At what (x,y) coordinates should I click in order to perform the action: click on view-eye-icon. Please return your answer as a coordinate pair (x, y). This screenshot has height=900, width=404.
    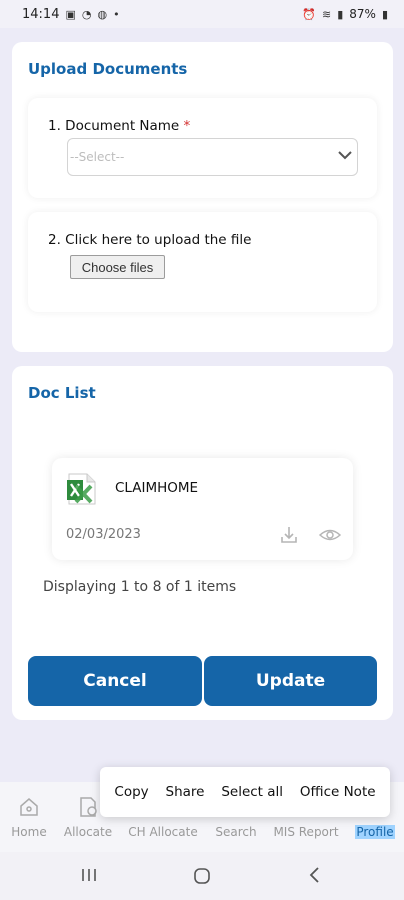
    Looking at the image, I should click on (330, 535).